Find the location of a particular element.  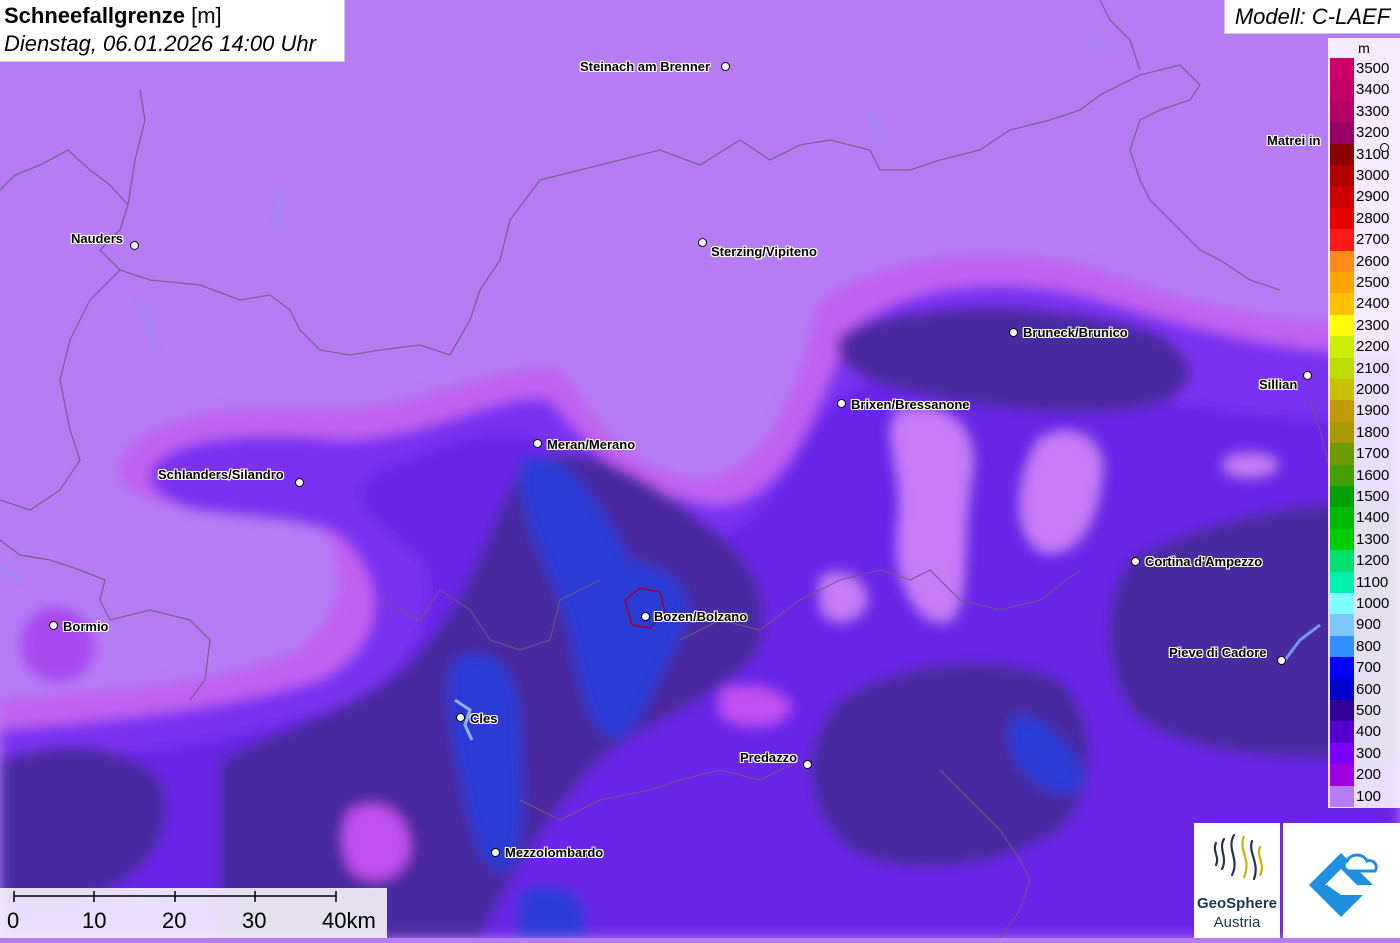

legend-label: 2000 is located at coordinates (1373, 389).